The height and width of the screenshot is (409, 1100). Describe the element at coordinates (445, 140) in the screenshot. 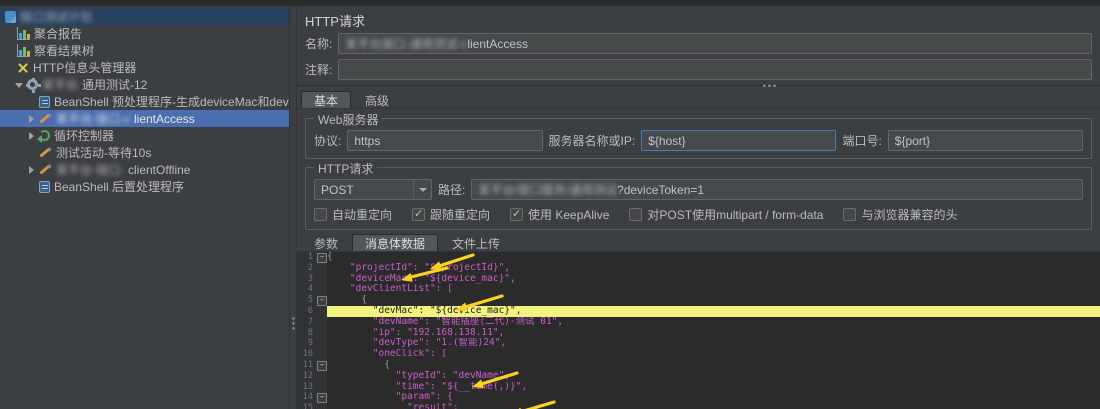

I see `protocol-input` at that location.